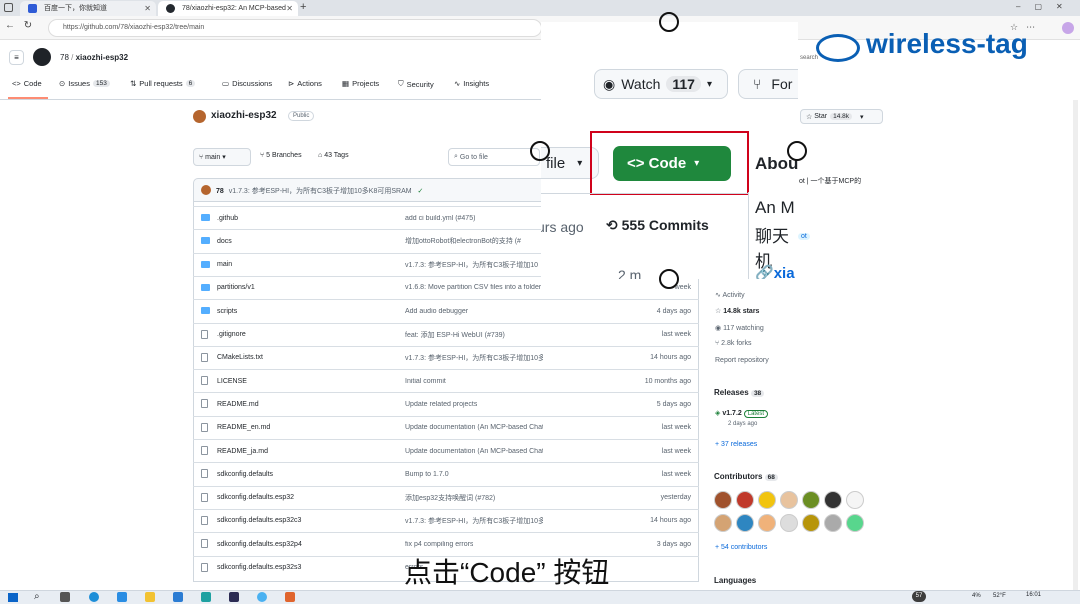 The height and width of the screenshot is (604, 1080). What do you see at coordinates (222, 157) in the screenshot?
I see `branch-select: ⑂ main ▾` at bounding box center [222, 157].